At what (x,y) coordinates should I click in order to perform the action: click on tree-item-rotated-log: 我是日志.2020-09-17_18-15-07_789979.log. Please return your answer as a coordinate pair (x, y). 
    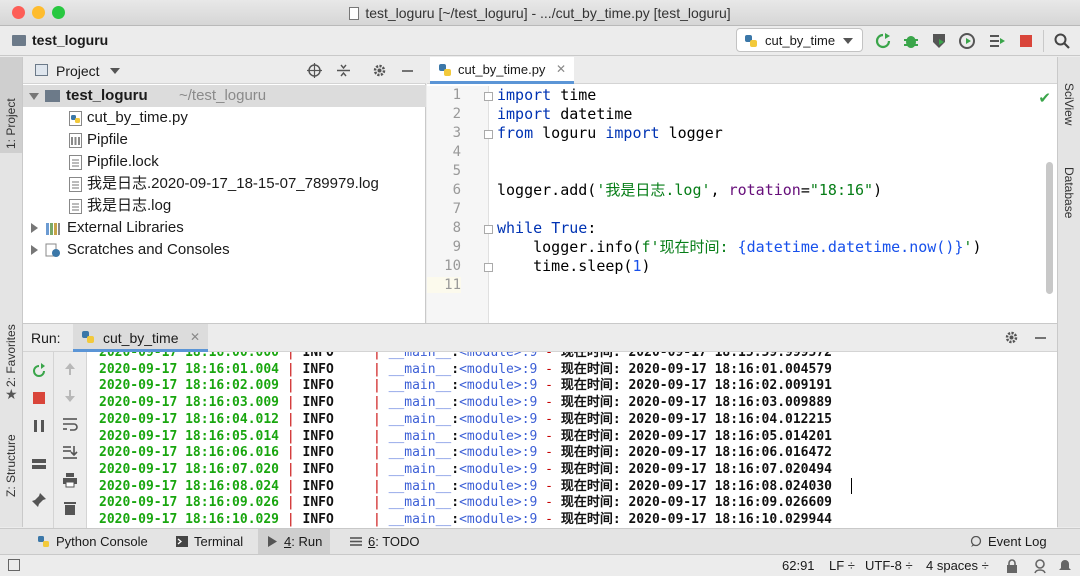
    Looking at the image, I should click on (224, 184).